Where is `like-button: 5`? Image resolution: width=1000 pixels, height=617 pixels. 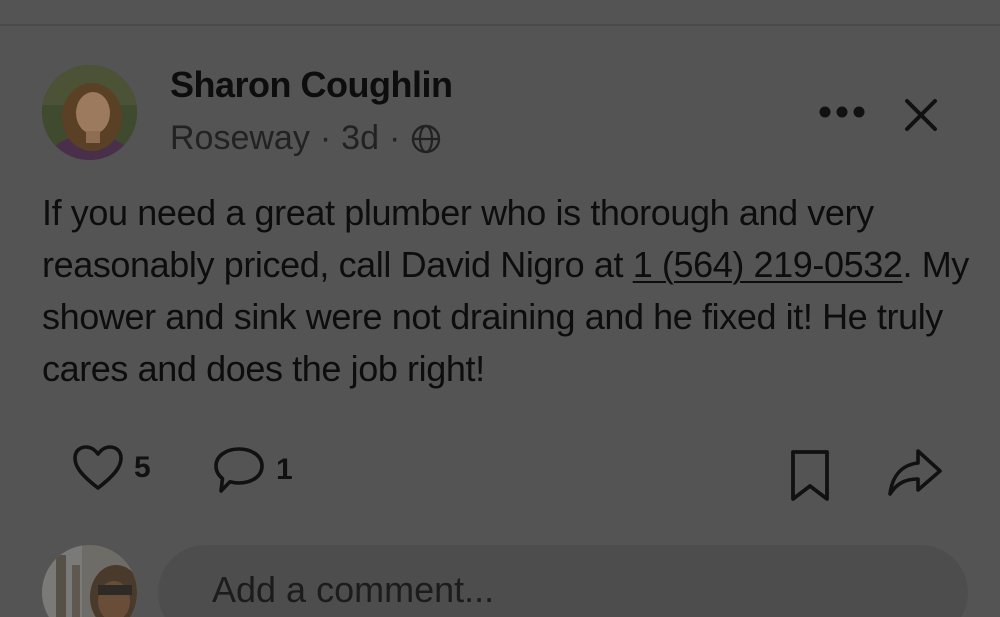 like-button: 5 is located at coordinates (111, 468).